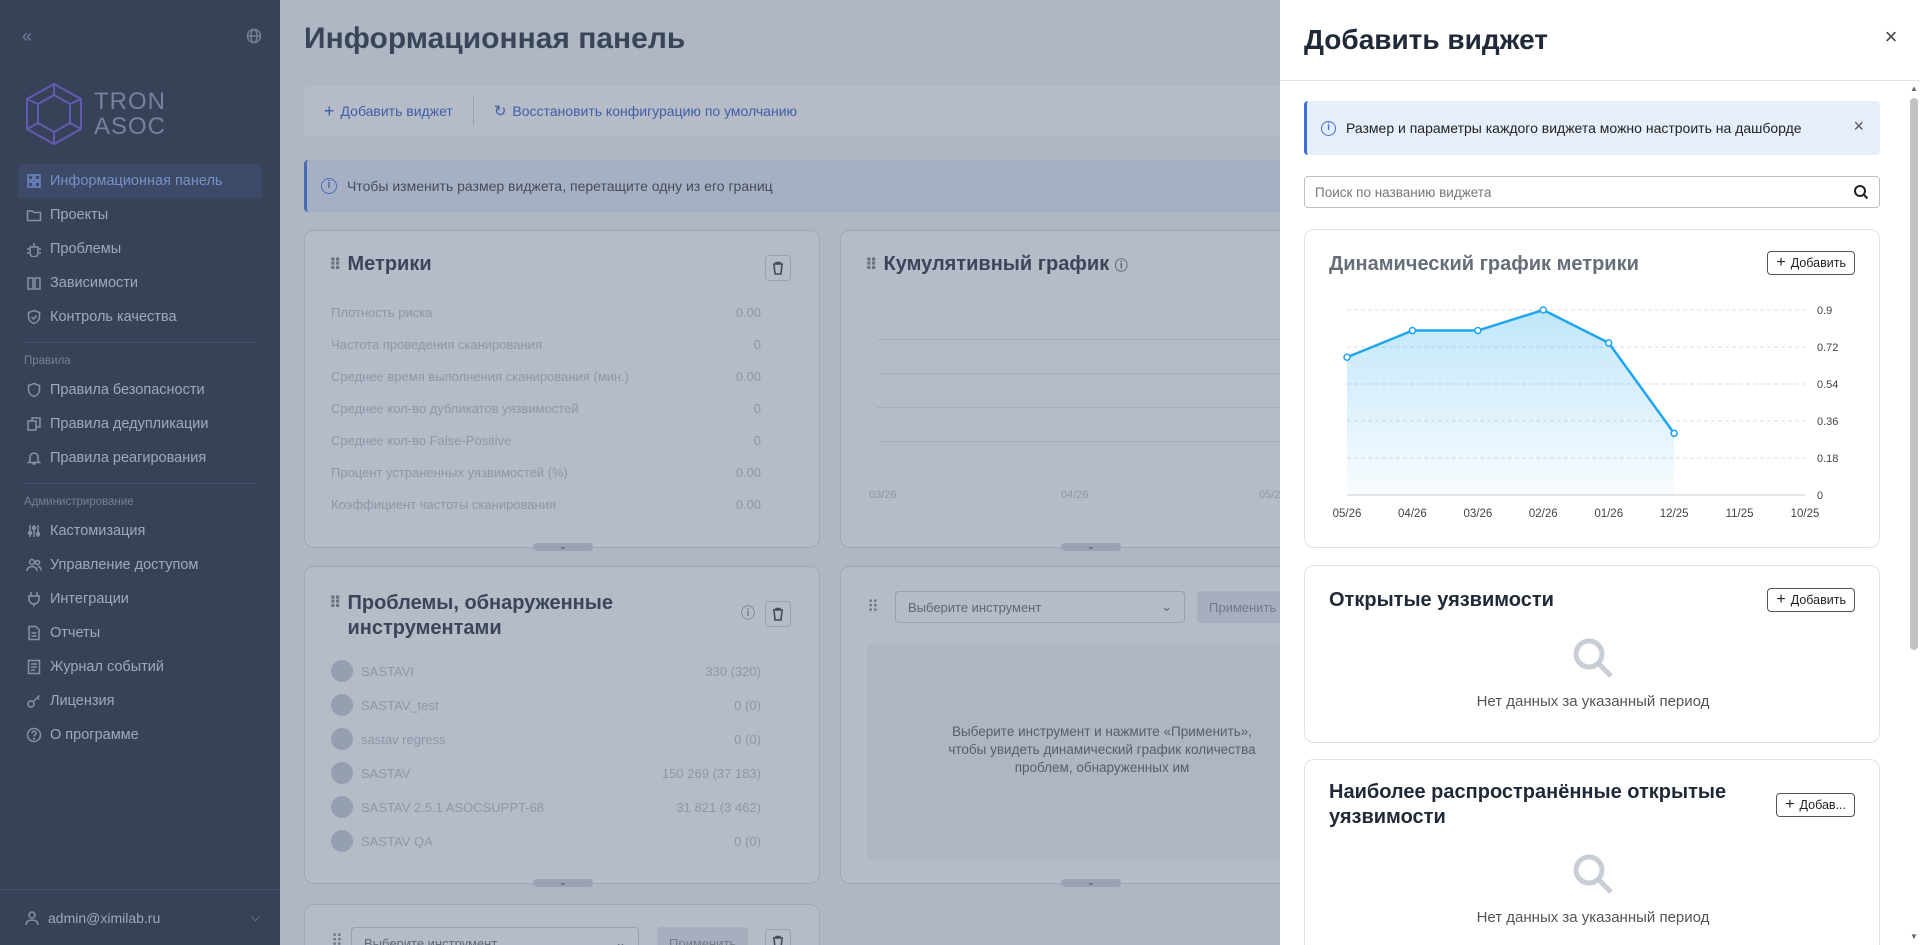  I want to click on x-tick-label: 05/26, so click(1347, 514).